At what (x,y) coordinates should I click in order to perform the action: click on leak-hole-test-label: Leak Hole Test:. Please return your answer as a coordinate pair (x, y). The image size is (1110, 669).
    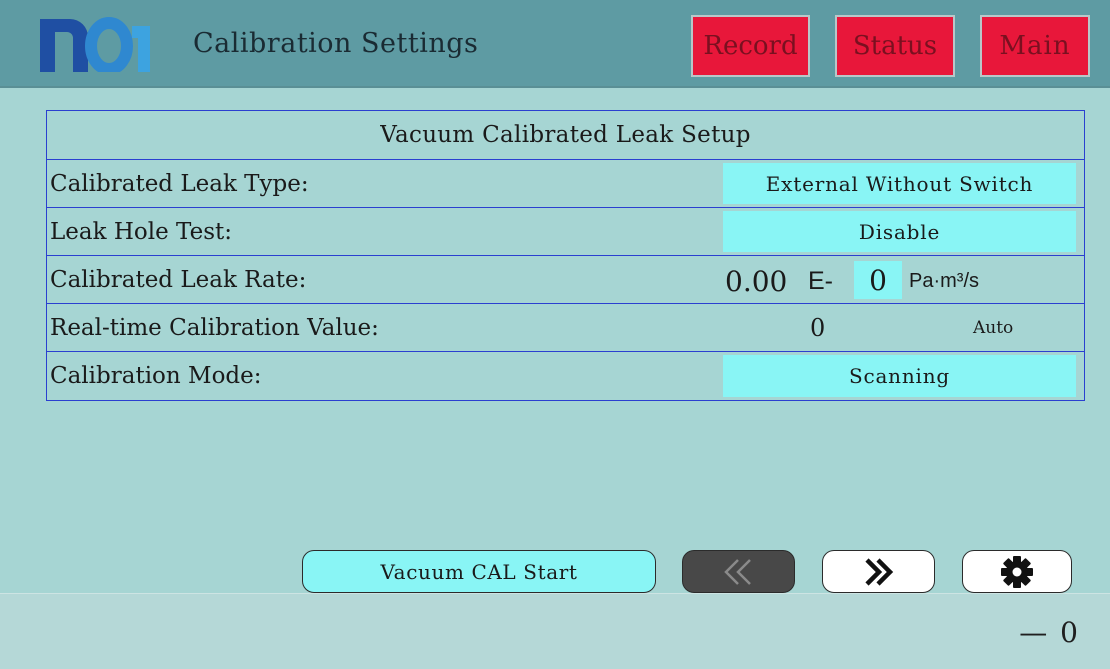
    Looking at the image, I should click on (141, 231).